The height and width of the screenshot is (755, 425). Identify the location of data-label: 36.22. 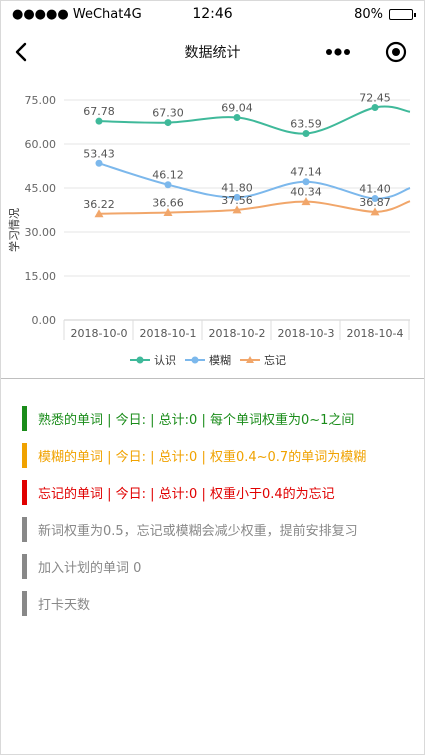
(99, 204).